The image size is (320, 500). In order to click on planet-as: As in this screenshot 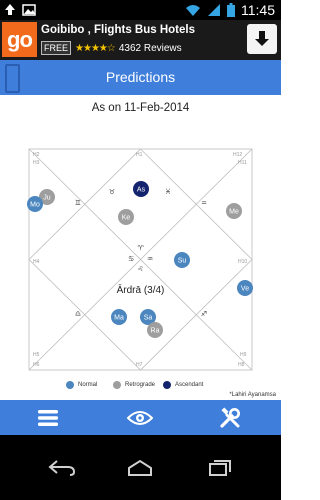, I will do `click(141, 189)`.